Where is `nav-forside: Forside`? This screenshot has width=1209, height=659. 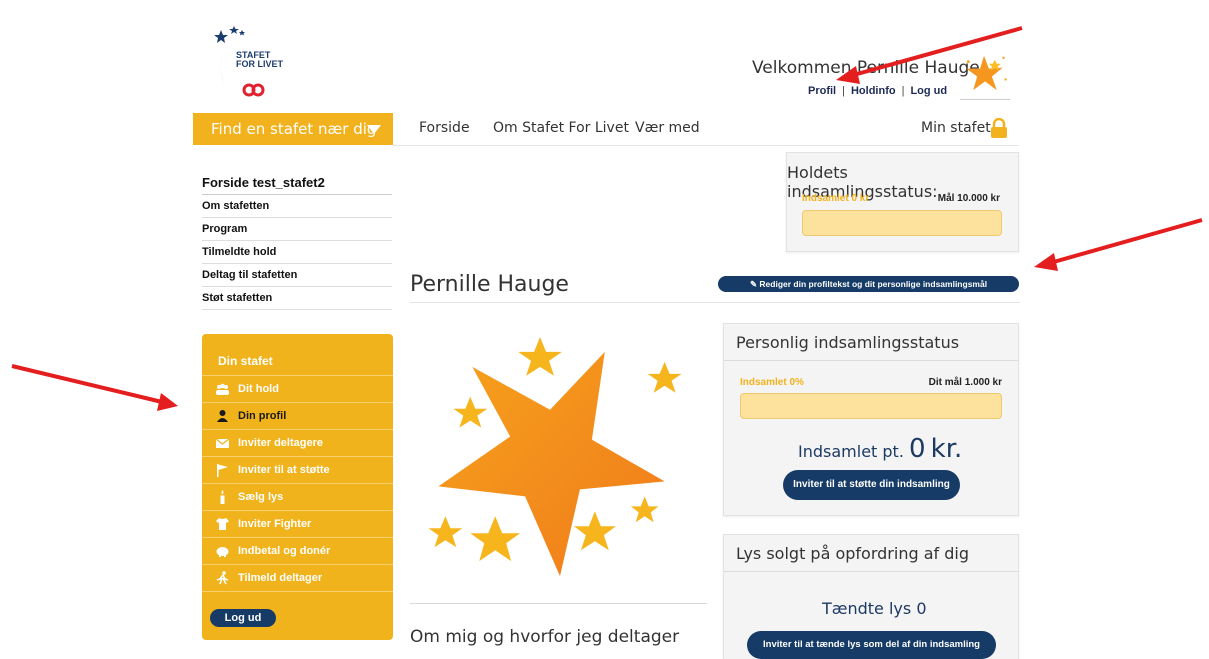 nav-forside: Forside is located at coordinates (444, 128).